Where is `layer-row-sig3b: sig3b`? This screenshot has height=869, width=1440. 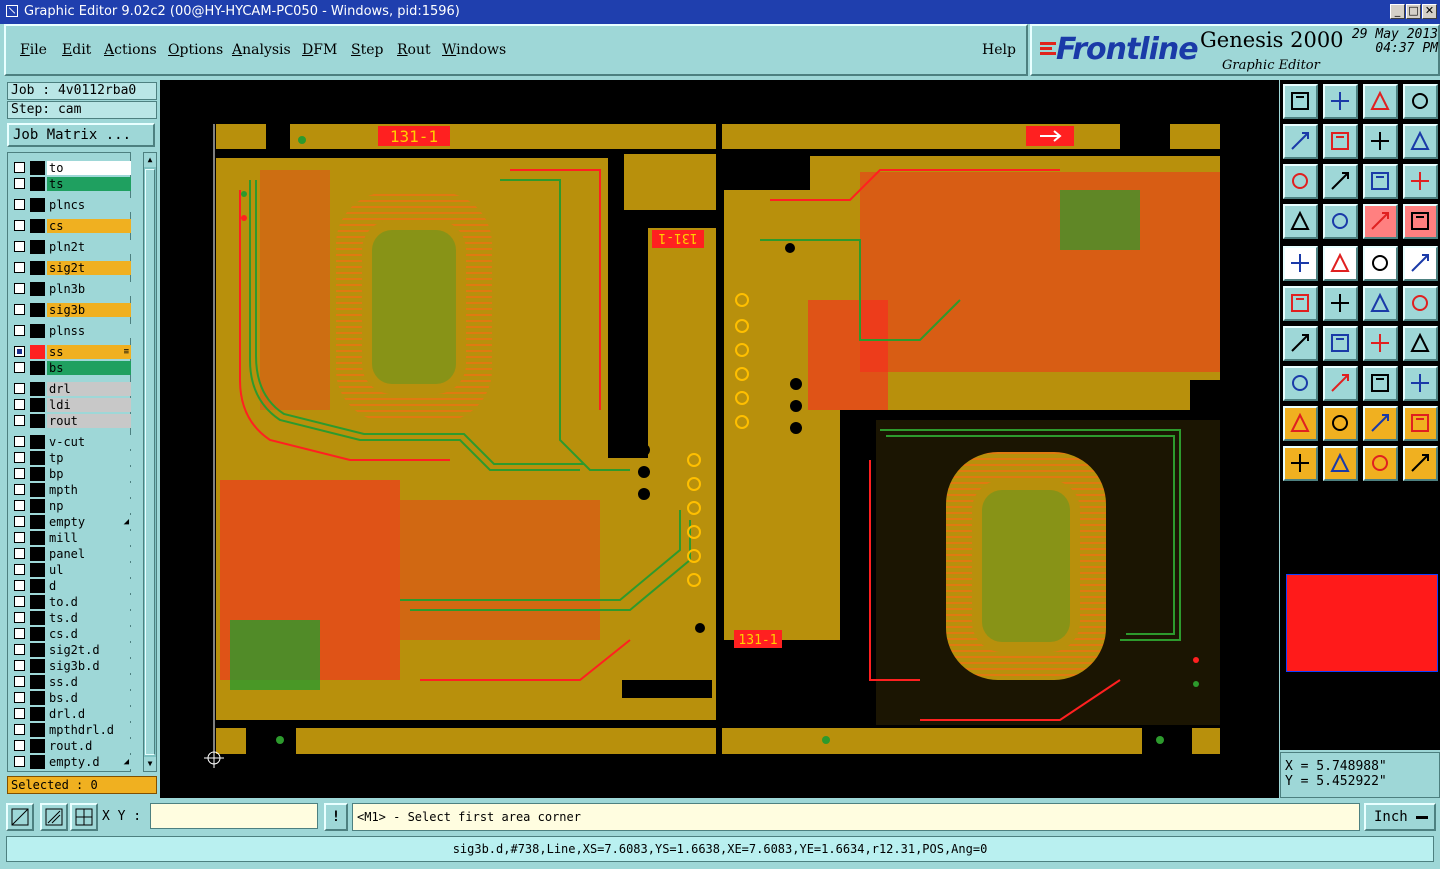 layer-row-sig3b: sig3b is located at coordinates (71, 310).